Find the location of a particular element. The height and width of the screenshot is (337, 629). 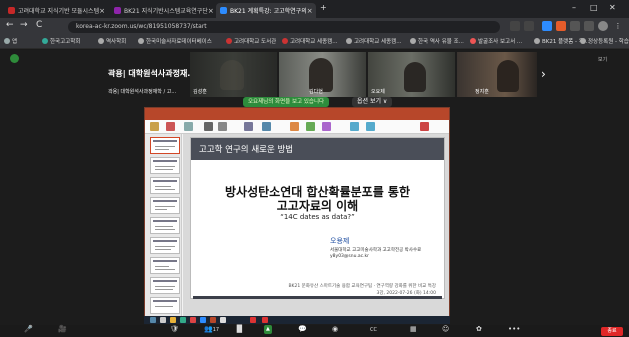

paragraph-icon is located at coordinates (248, 126).